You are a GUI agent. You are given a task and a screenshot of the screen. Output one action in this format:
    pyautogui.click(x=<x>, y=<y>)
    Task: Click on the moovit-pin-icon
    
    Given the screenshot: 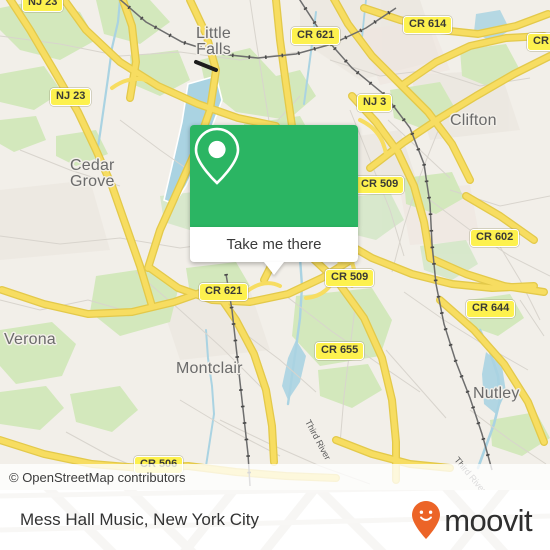 What is the action you would take?
    pyautogui.click(x=426, y=520)
    